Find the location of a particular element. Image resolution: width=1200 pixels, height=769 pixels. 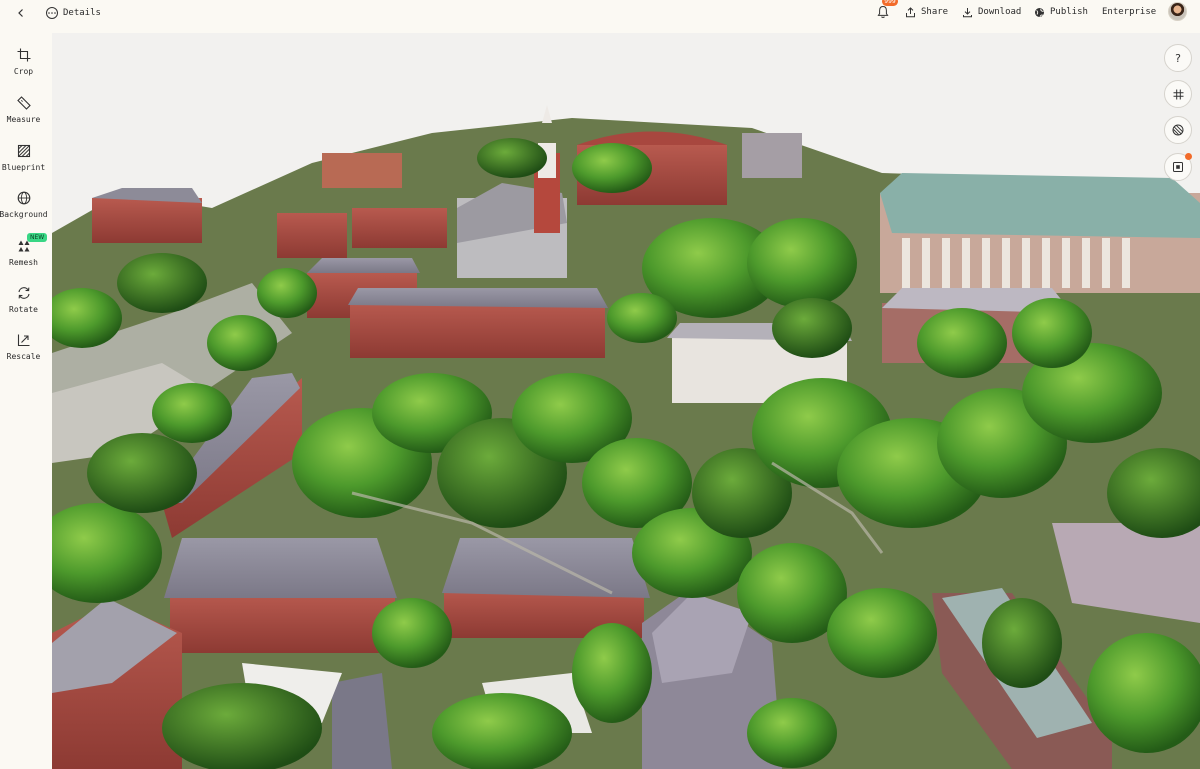

details-button: Details is located at coordinates (73, 13).